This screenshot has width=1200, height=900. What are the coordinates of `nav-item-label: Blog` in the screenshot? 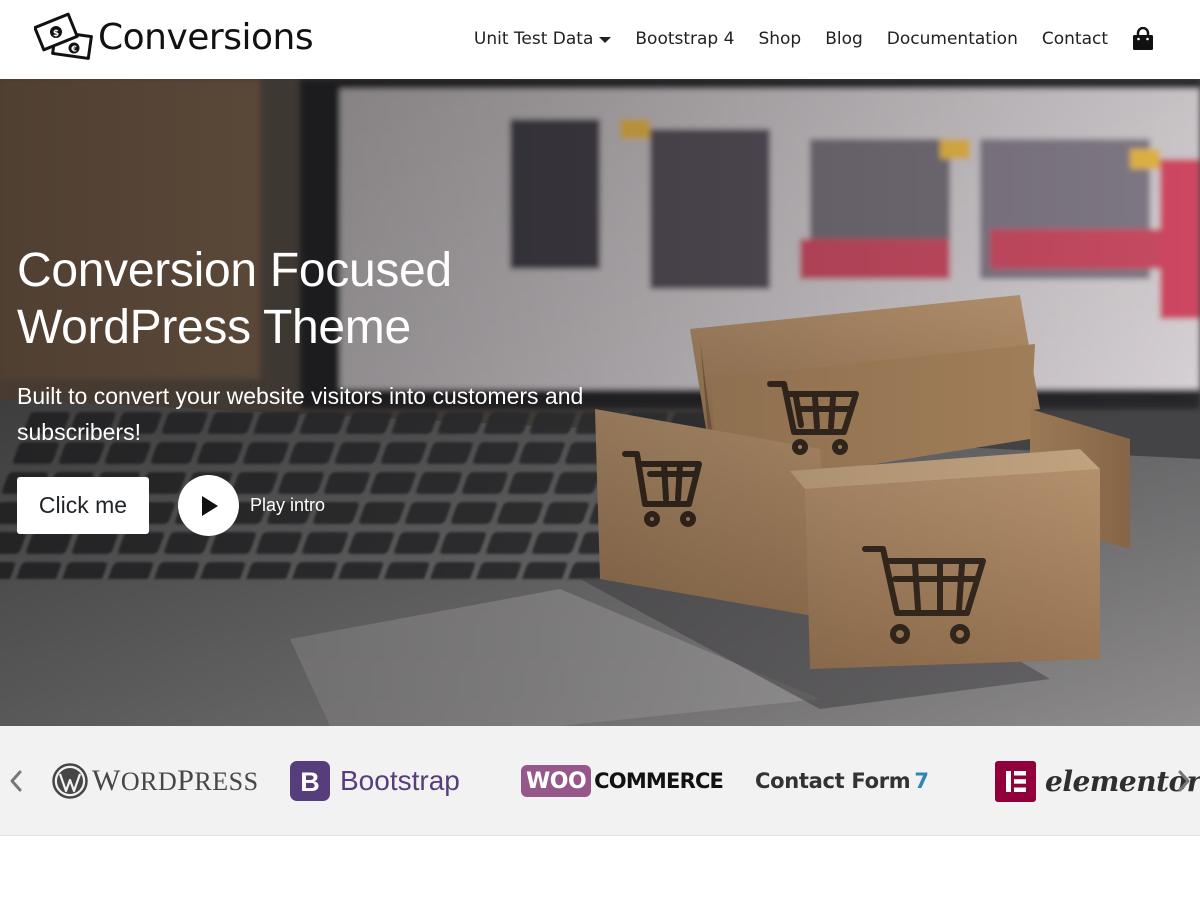 It's located at (844, 39).